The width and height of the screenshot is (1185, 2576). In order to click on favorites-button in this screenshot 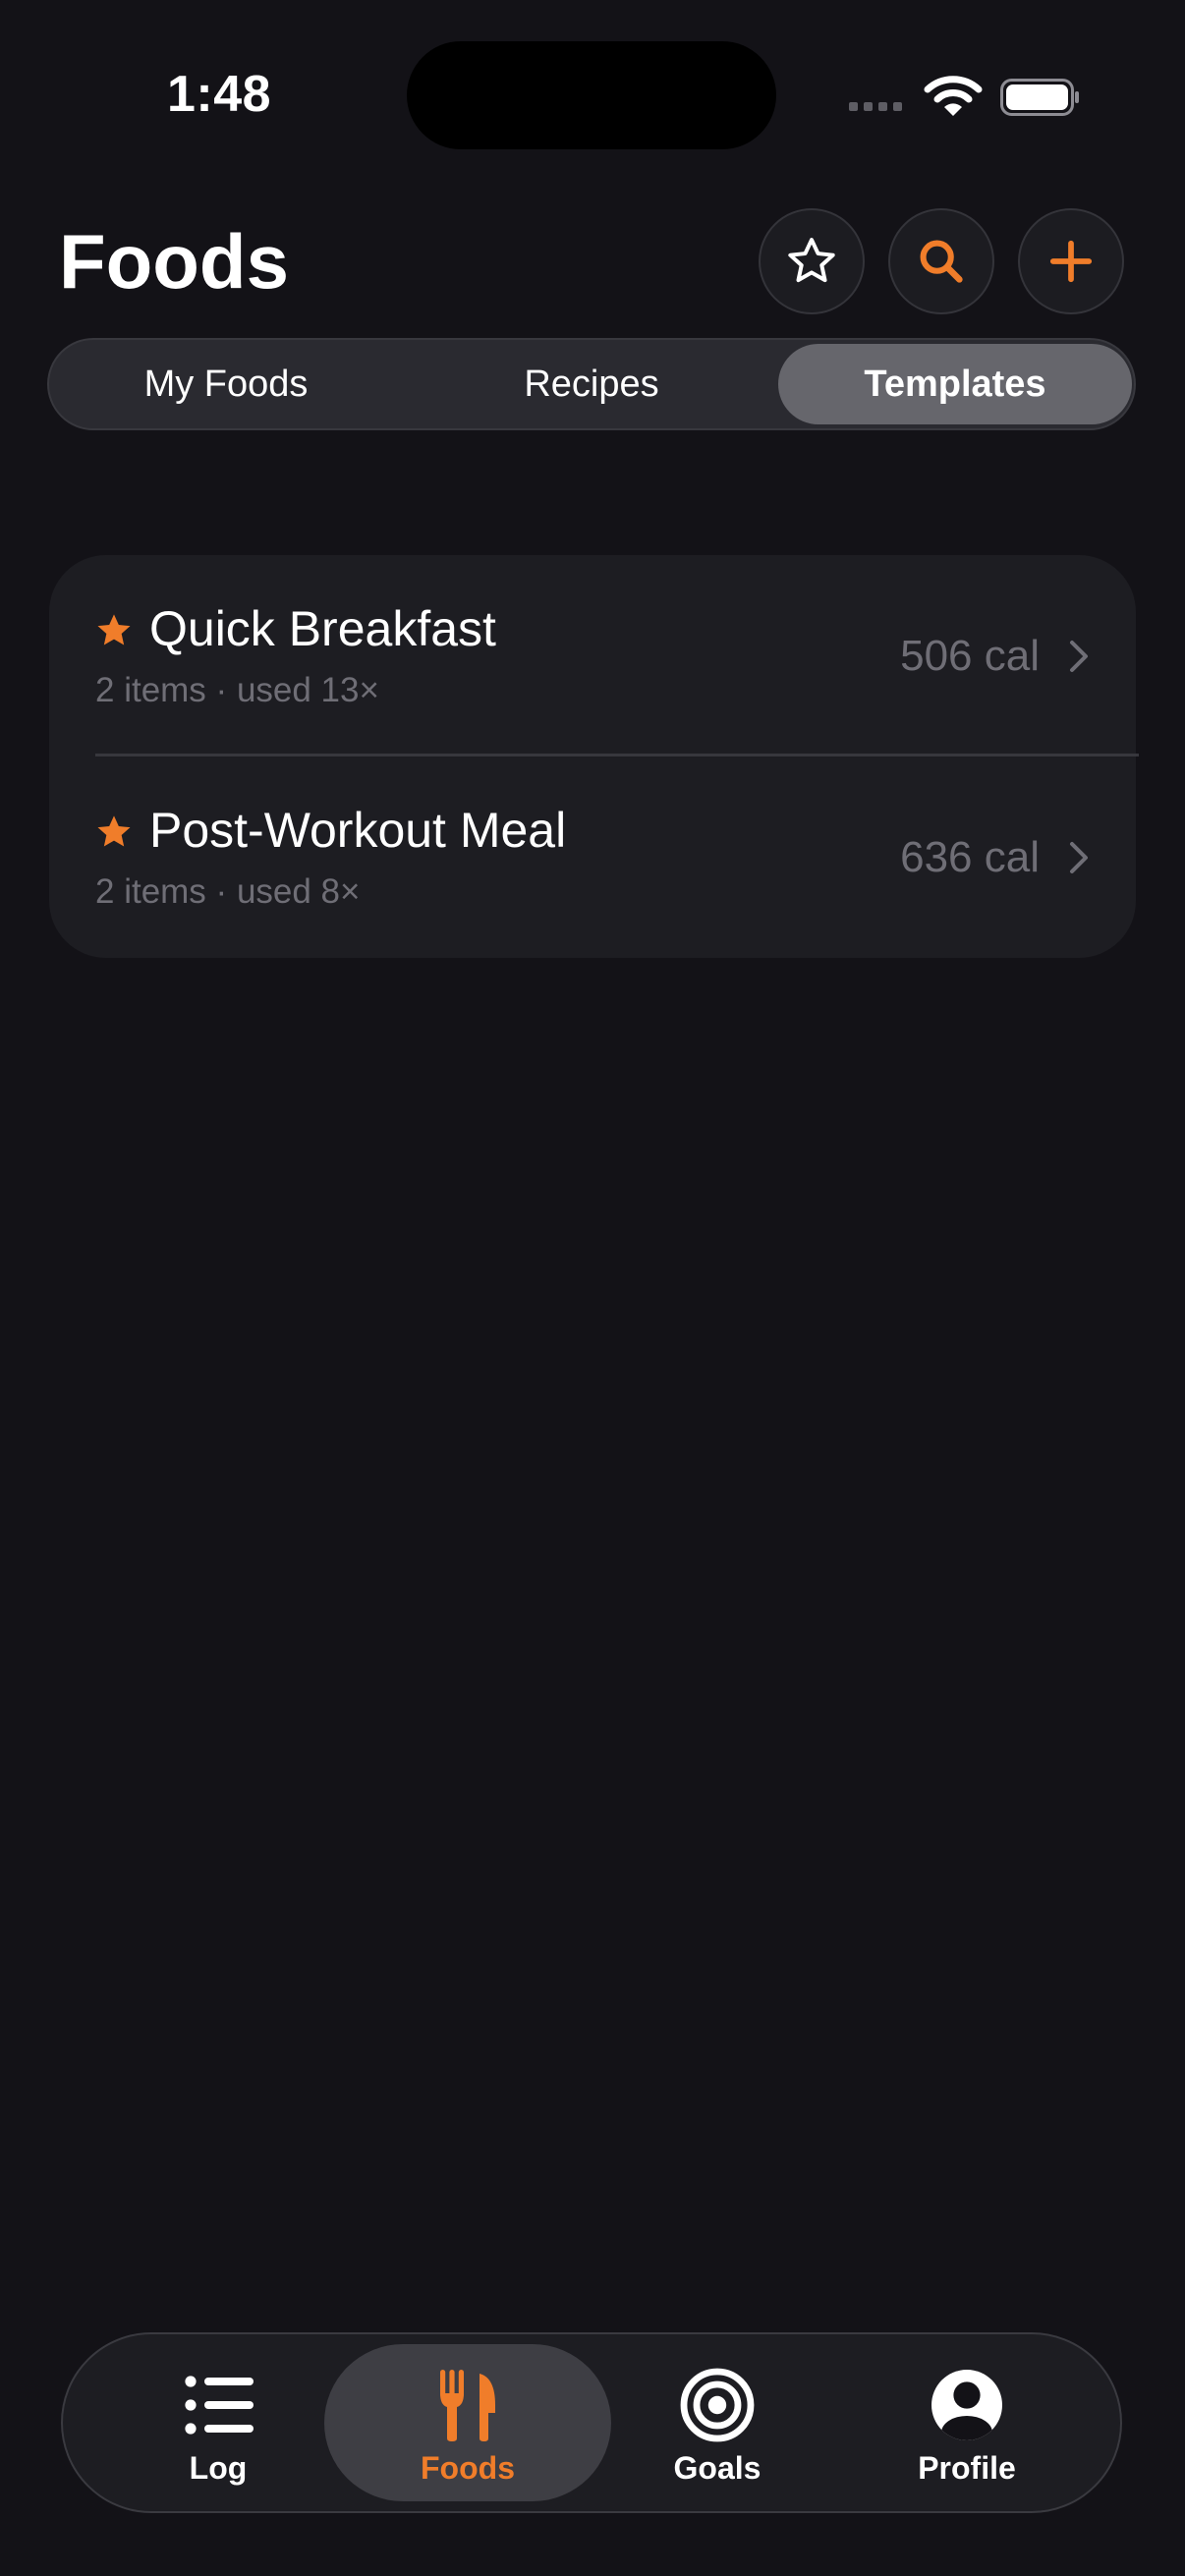, I will do `click(812, 261)`.